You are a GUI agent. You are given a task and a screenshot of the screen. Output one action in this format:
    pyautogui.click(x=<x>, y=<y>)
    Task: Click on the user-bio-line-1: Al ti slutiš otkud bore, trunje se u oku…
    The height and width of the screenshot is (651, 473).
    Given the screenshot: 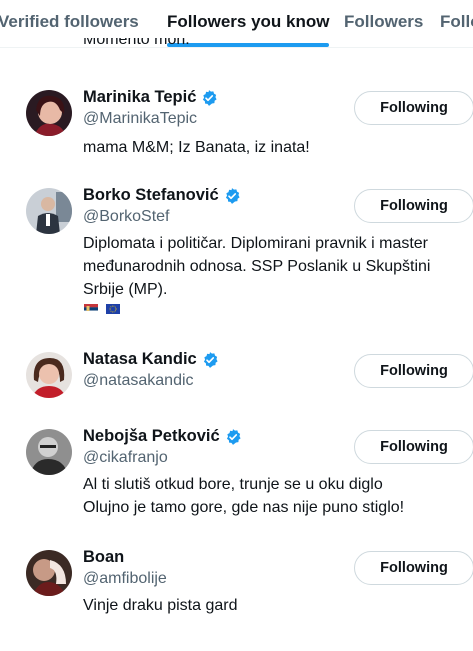 What is the action you would take?
    pyautogui.click(x=233, y=484)
    